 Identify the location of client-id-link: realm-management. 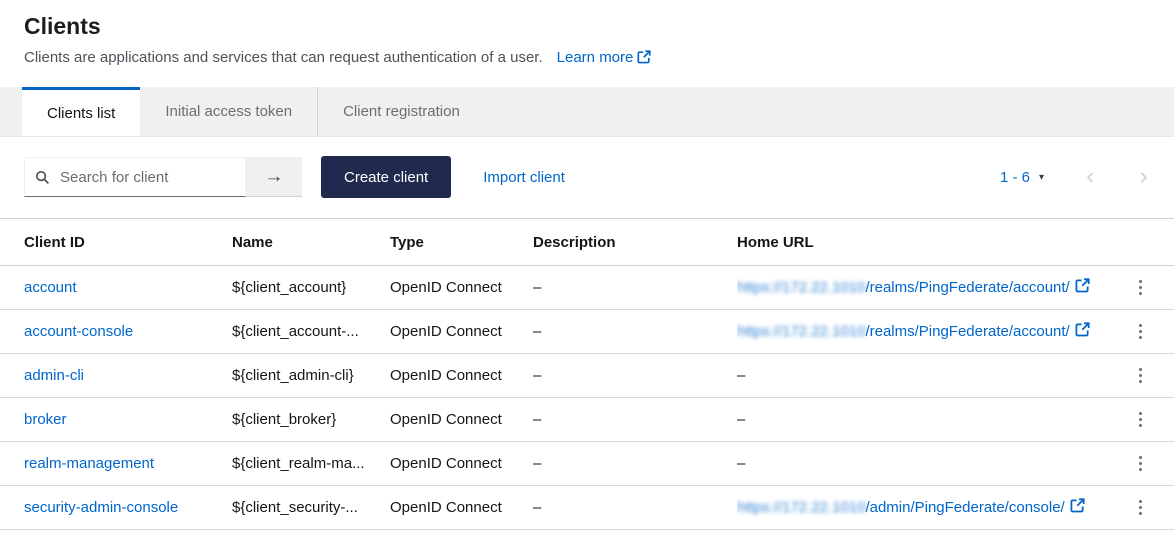
(89, 463).